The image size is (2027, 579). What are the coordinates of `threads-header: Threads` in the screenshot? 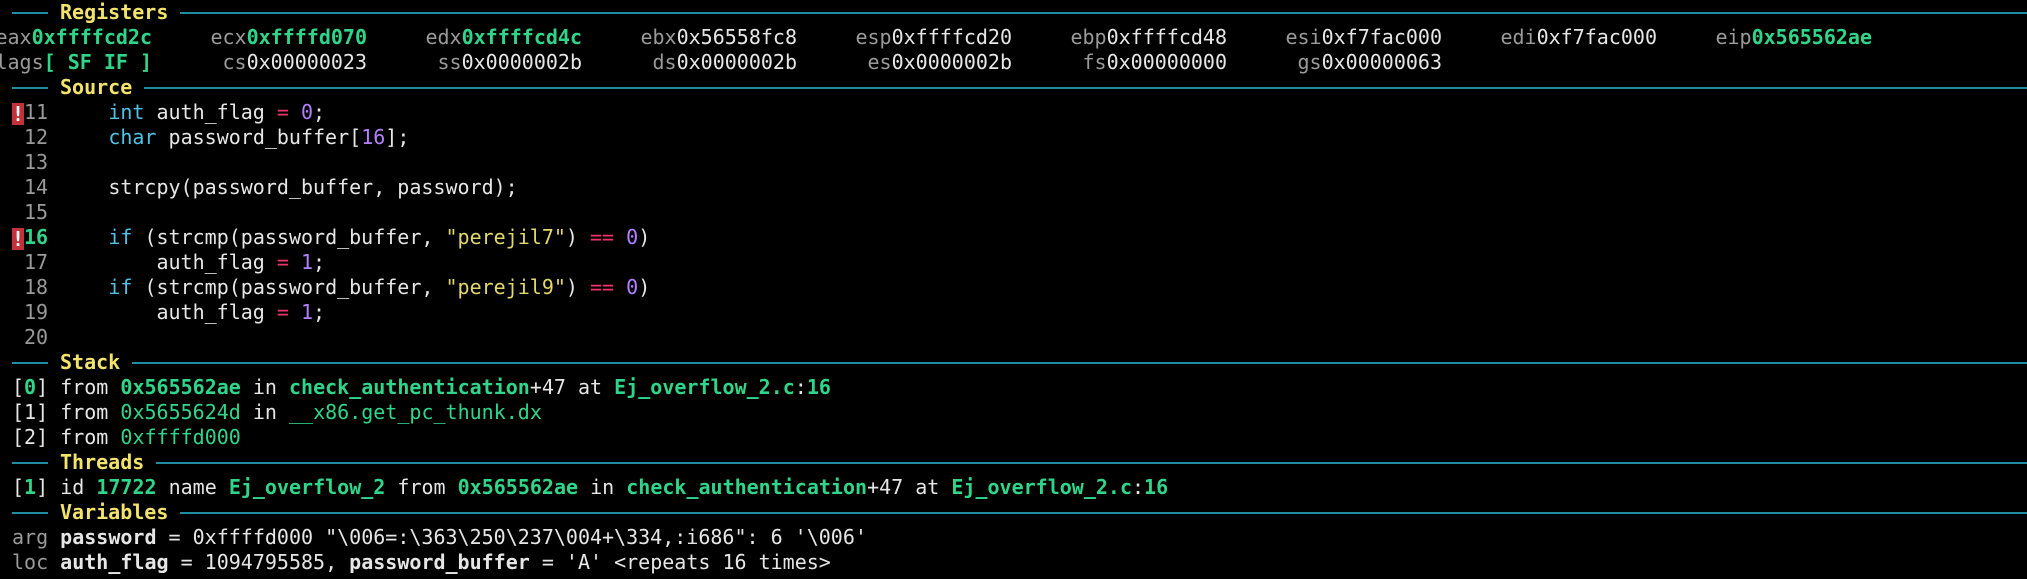 It's located at (1019, 462).